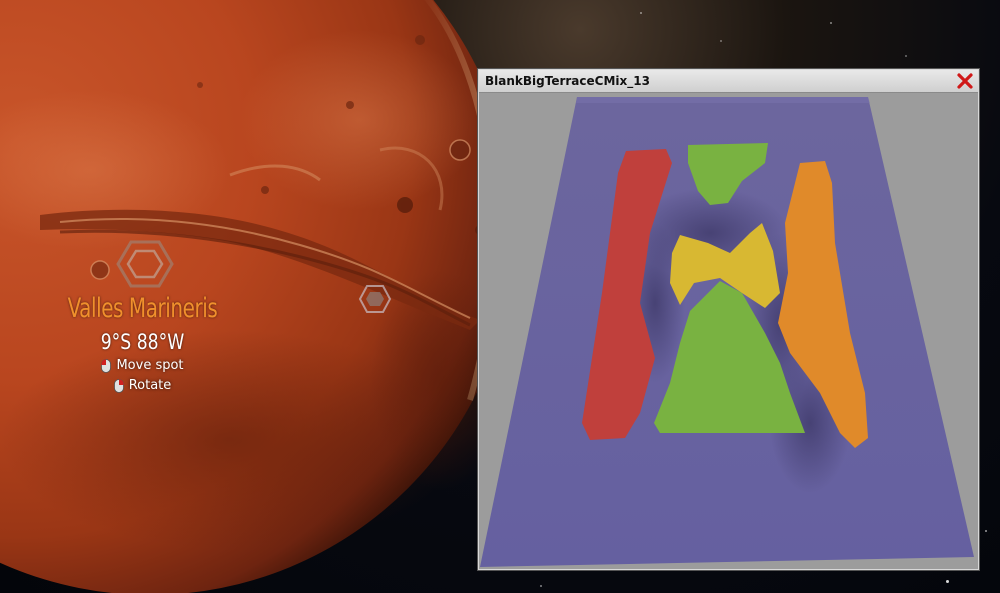 Image resolution: width=1000 pixels, height=593 pixels. I want to click on window-titlebar: BlankBigTerraceCMix_13, so click(728, 81).